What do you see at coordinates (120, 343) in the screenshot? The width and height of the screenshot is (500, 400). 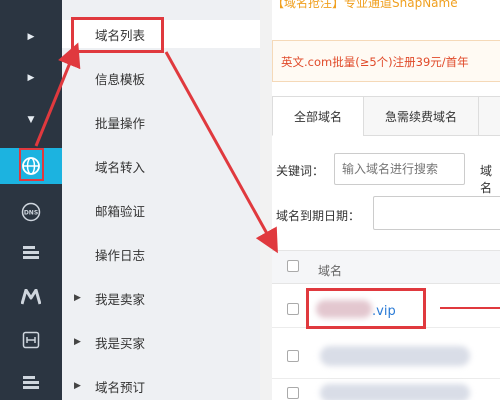 I see `submenu-item-label: 我是买家` at bounding box center [120, 343].